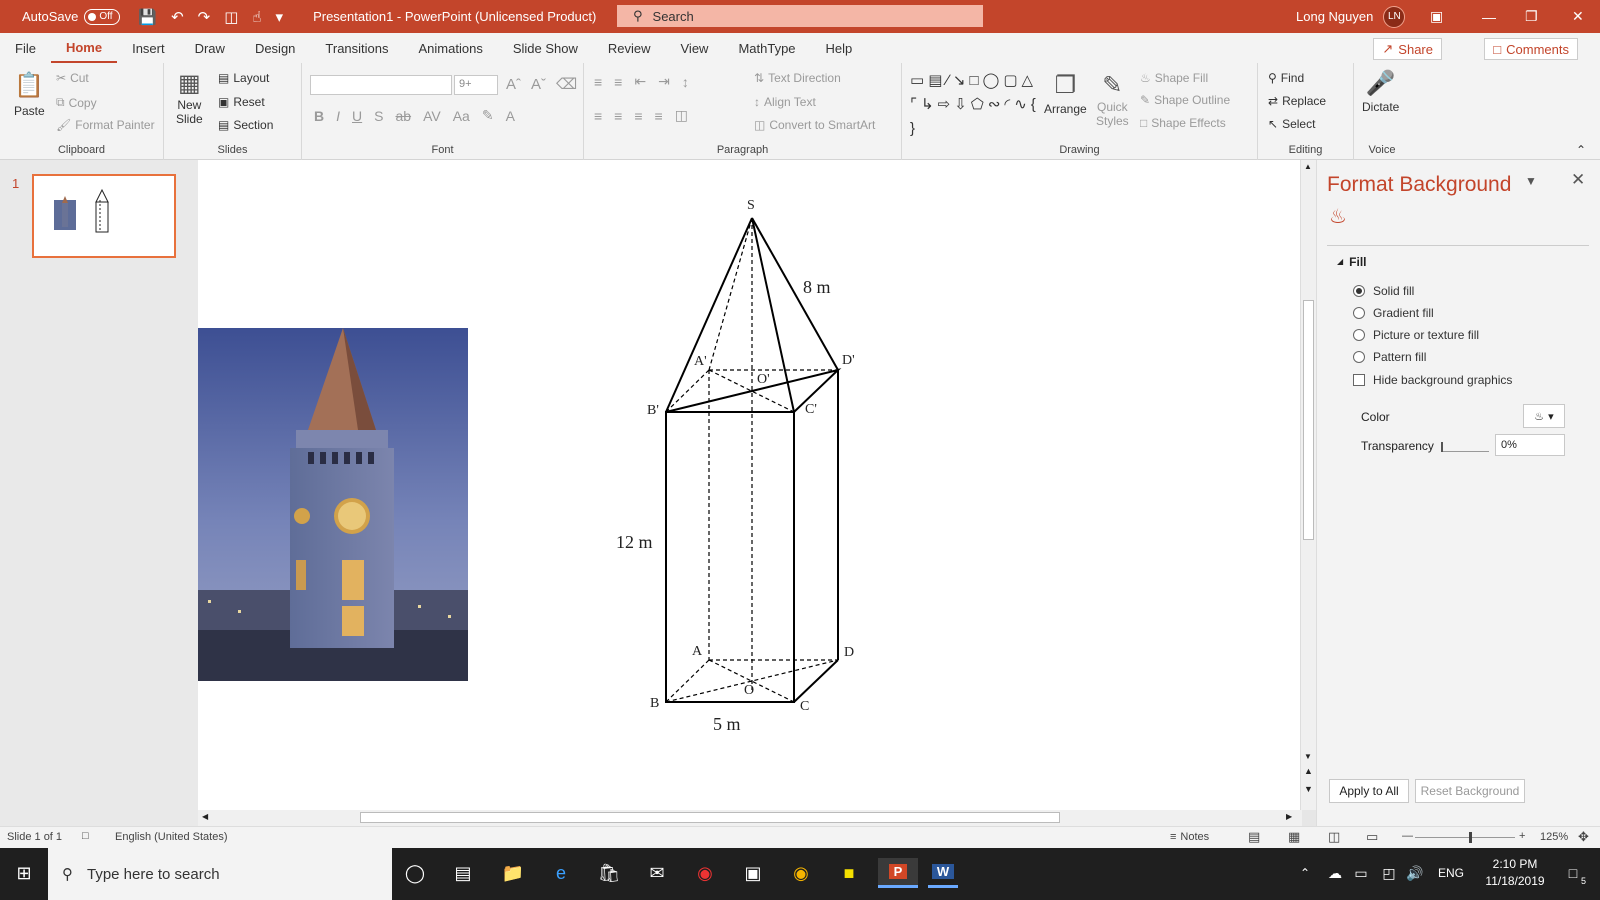  I want to click on chrome-icon: ◉, so click(801, 873).